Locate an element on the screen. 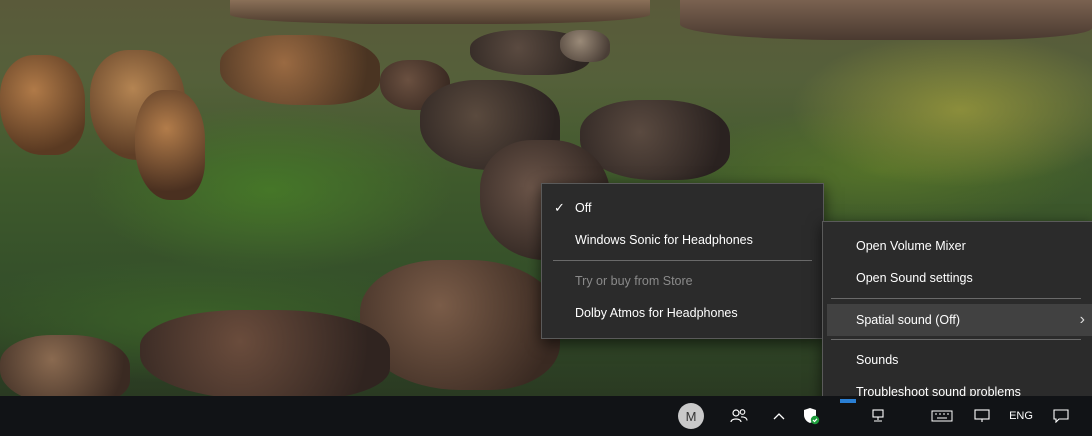 Image resolution: width=1092 pixels, height=436 pixels. volume-icon is located at coordinates (848, 401).